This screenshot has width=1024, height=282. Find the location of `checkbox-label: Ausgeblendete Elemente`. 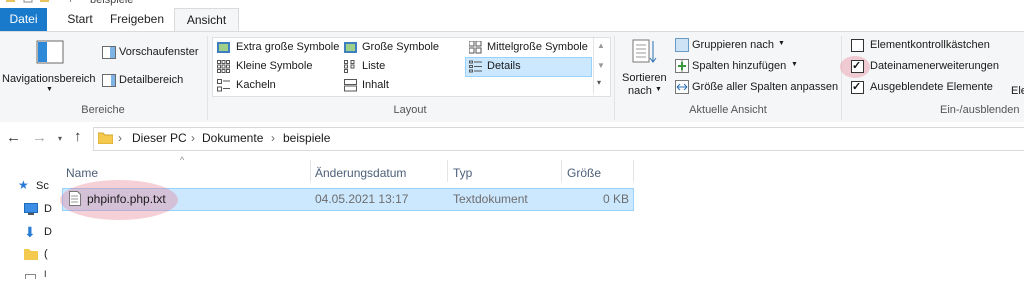

checkbox-label: Ausgeblendete Elemente is located at coordinates (931, 87).